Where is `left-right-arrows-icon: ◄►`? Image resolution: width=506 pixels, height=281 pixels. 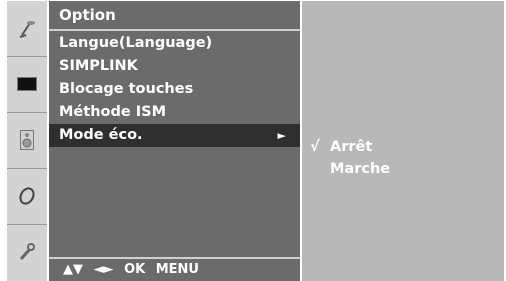
left-right-arrows-icon: ◄► is located at coordinates (103, 269).